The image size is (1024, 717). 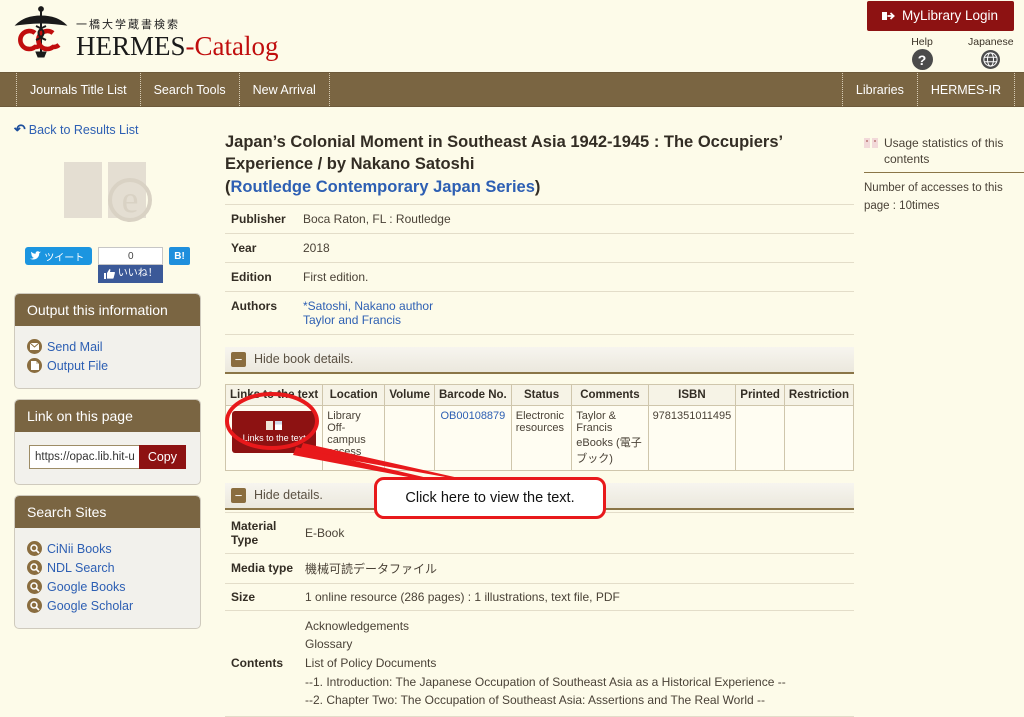 What do you see at coordinates (107, 548) in the screenshot?
I see `search-site-cinii-books: CiNii Books` at bounding box center [107, 548].